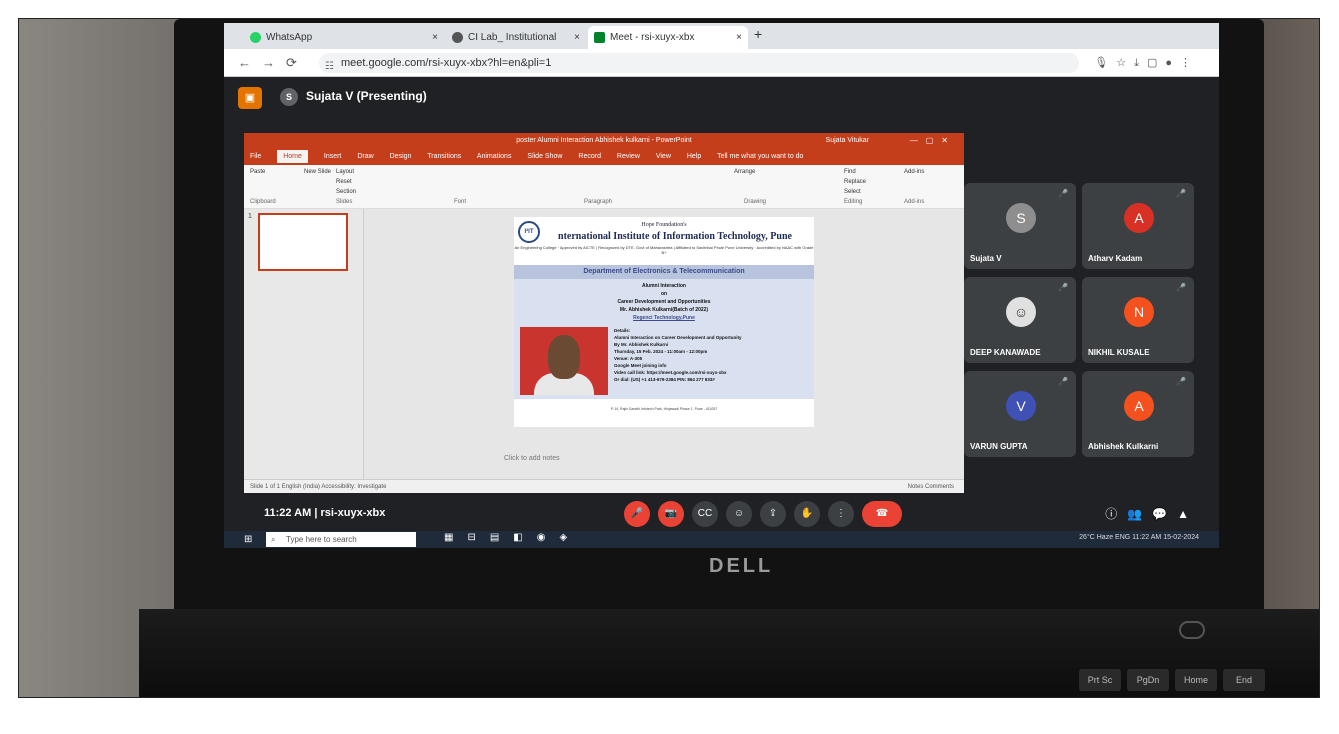  I want to click on menu-design: Design, so click(401, 156).